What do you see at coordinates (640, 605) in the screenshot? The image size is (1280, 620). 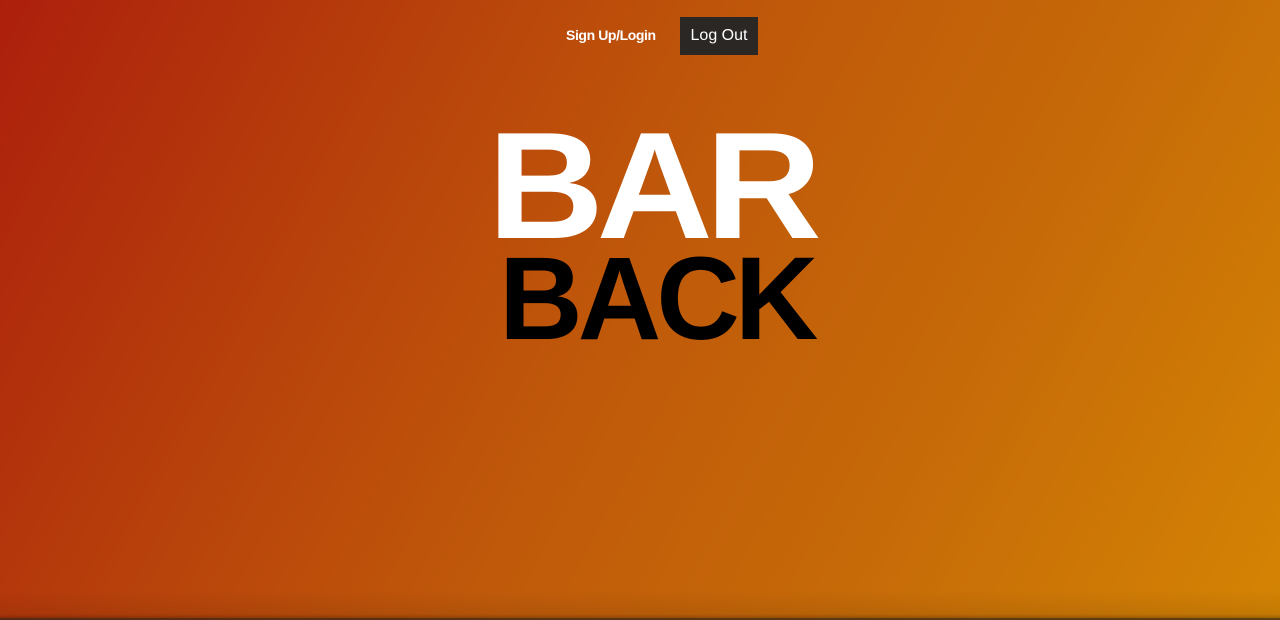 I see `bottom-shadow` at bounding box center [640, 605].